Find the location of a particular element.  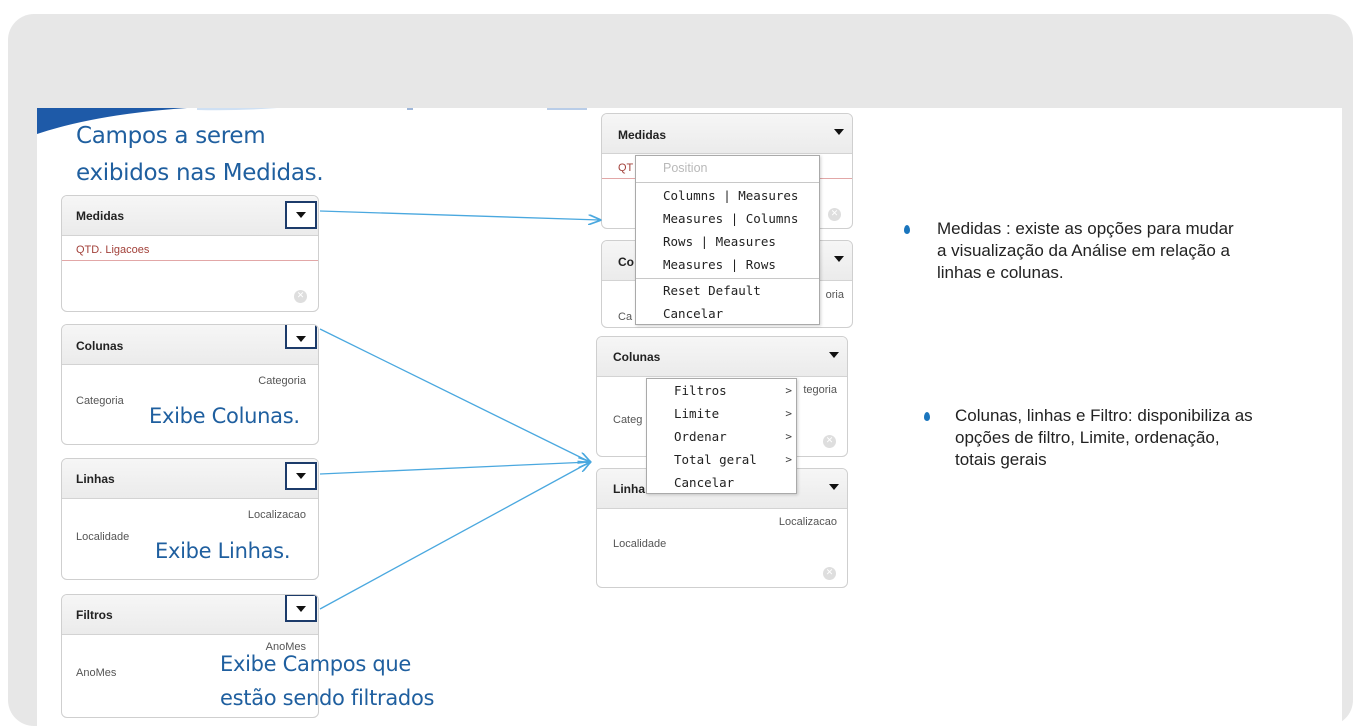

column-row-field: Categoria is located at coordinates (100, 401).